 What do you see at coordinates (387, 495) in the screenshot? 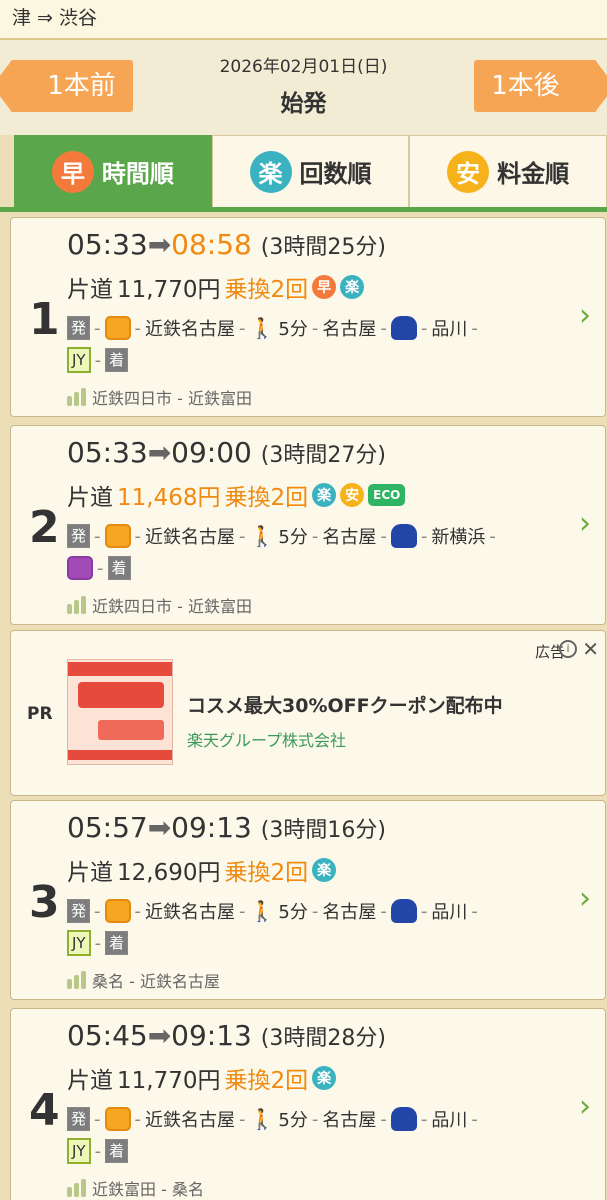
I see `eco-badge-icon: ECO` at bounding box center [387, 495].